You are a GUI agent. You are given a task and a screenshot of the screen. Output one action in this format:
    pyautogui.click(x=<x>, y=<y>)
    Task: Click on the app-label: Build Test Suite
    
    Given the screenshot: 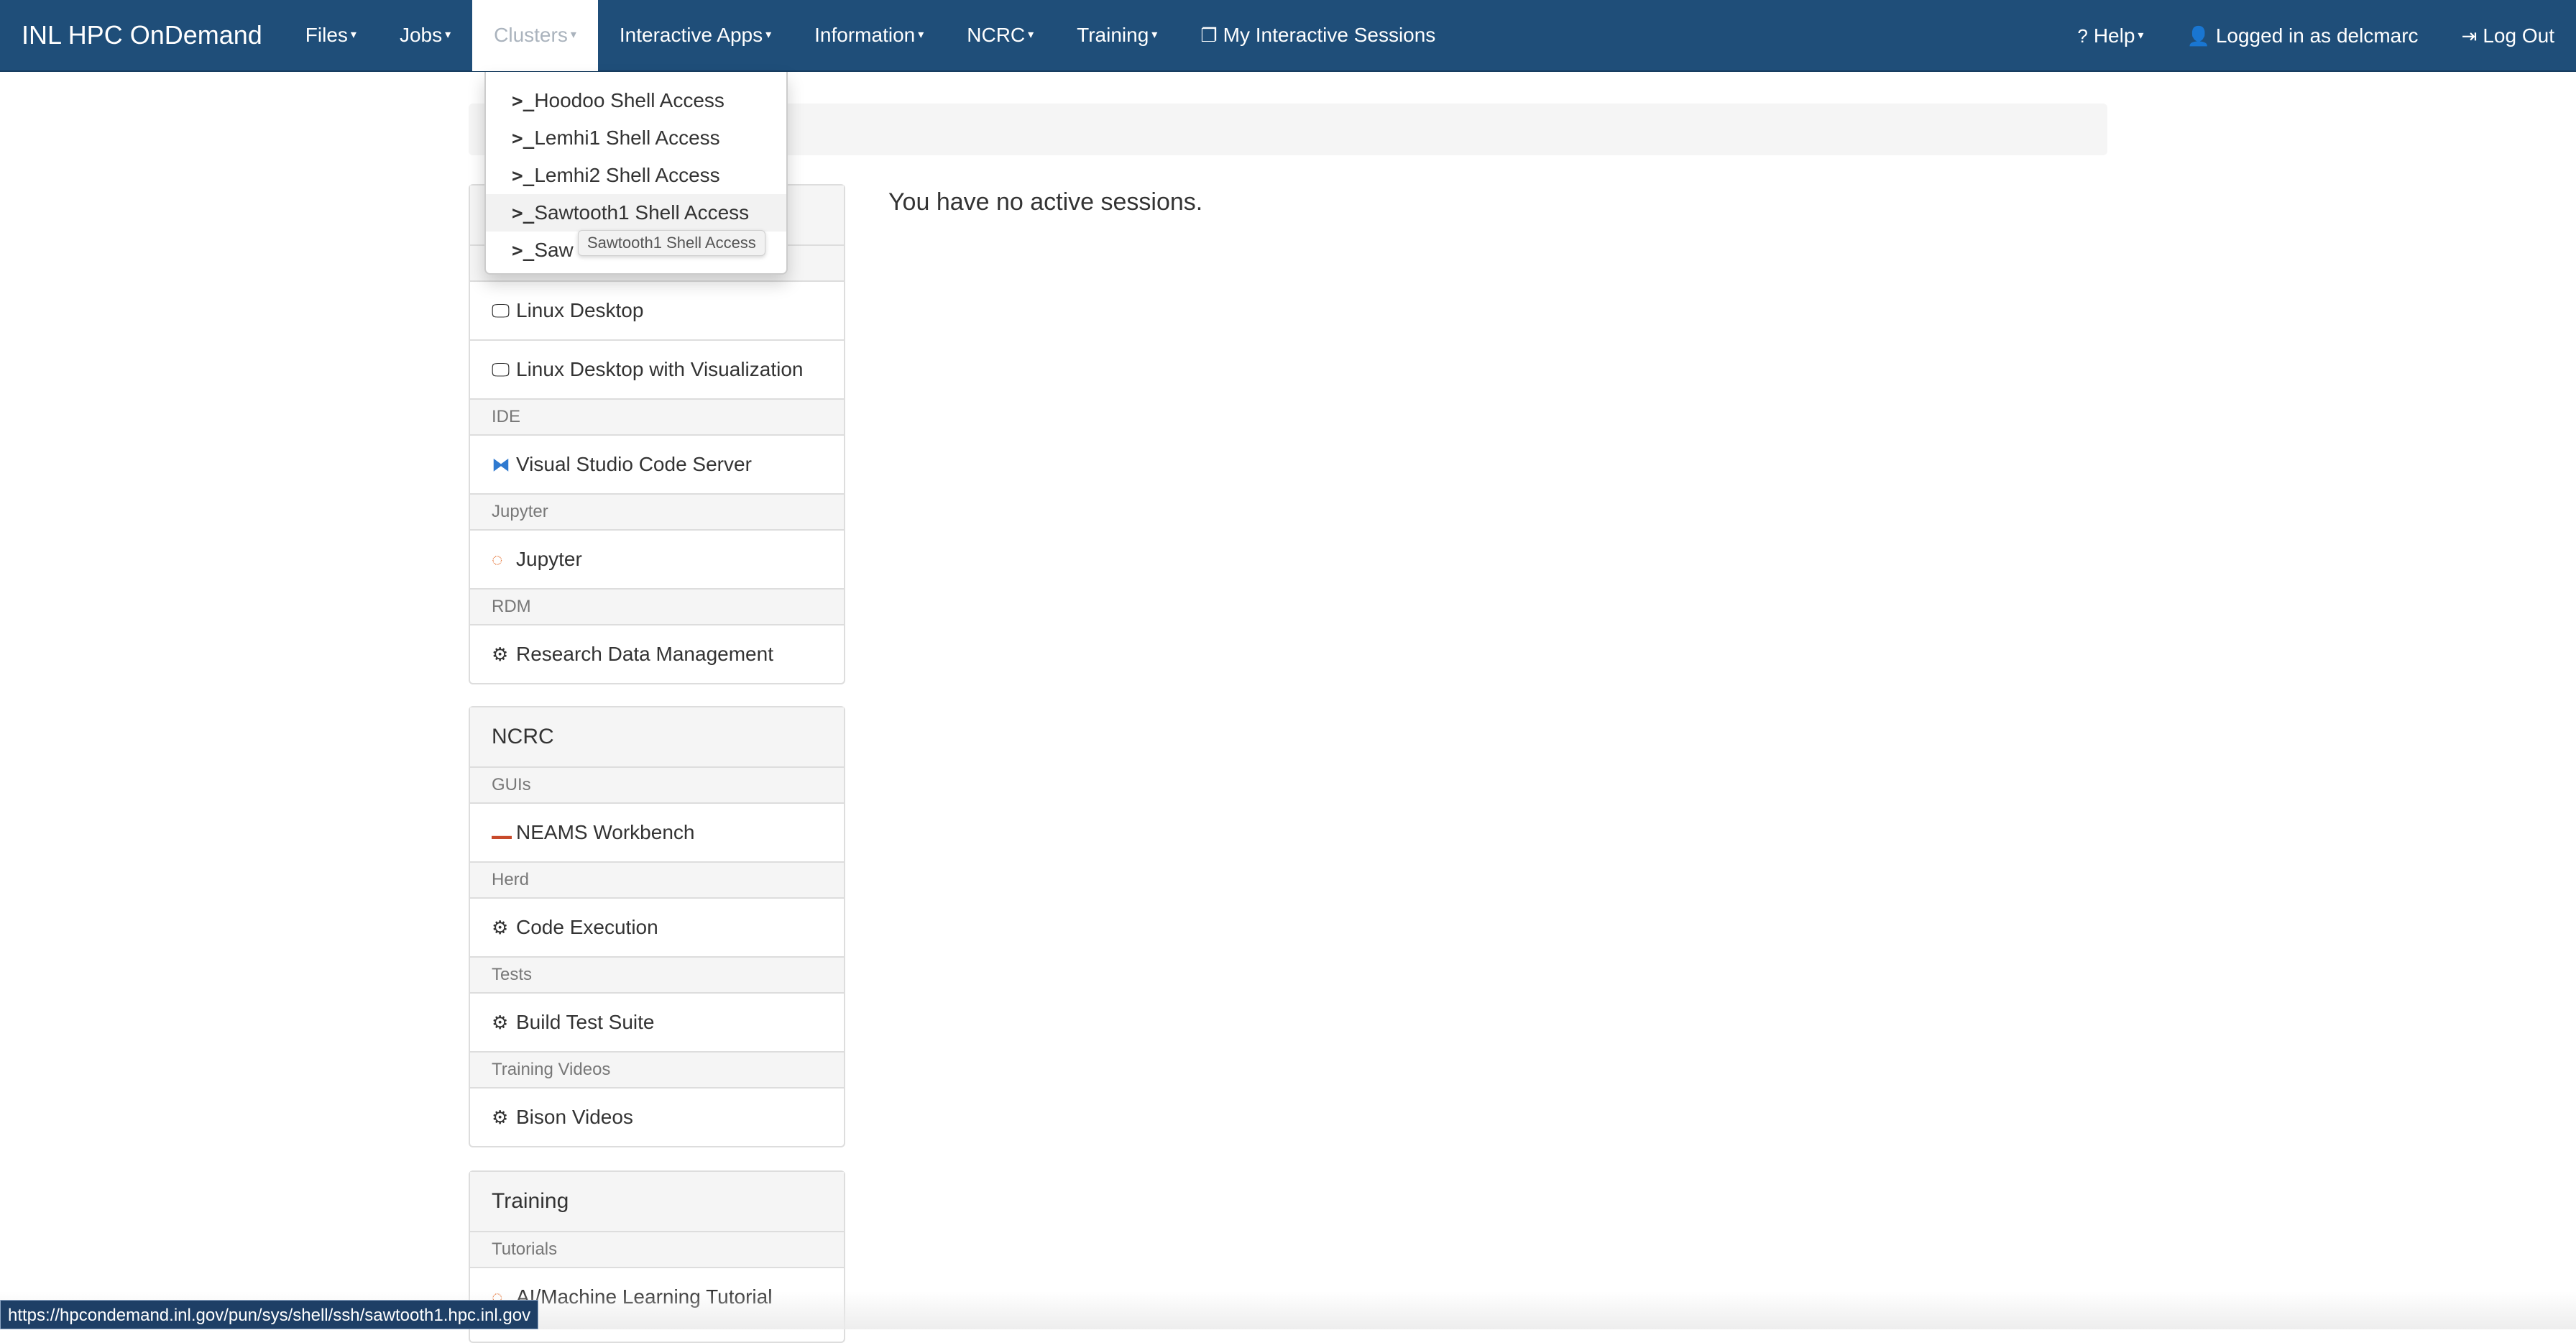 What is the action you would take?
    pyautogui.click(x=585, y=1022)
    